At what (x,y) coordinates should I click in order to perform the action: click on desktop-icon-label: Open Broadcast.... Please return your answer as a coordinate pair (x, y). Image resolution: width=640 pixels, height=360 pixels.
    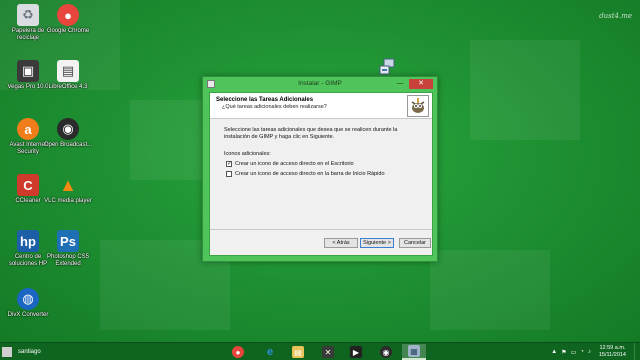
    Looking at the image, I should click on (68, 145).